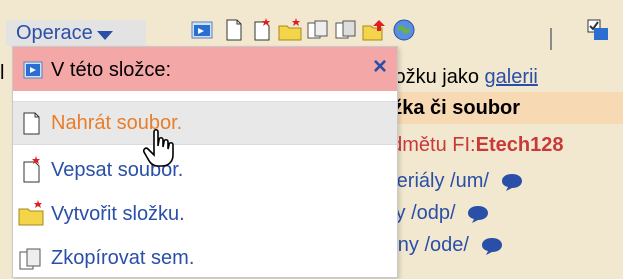 The image size is (623, 279). Describe the element at coordinates (104, 35) in the screenshot. I see `chevron-down-icon` at that location.